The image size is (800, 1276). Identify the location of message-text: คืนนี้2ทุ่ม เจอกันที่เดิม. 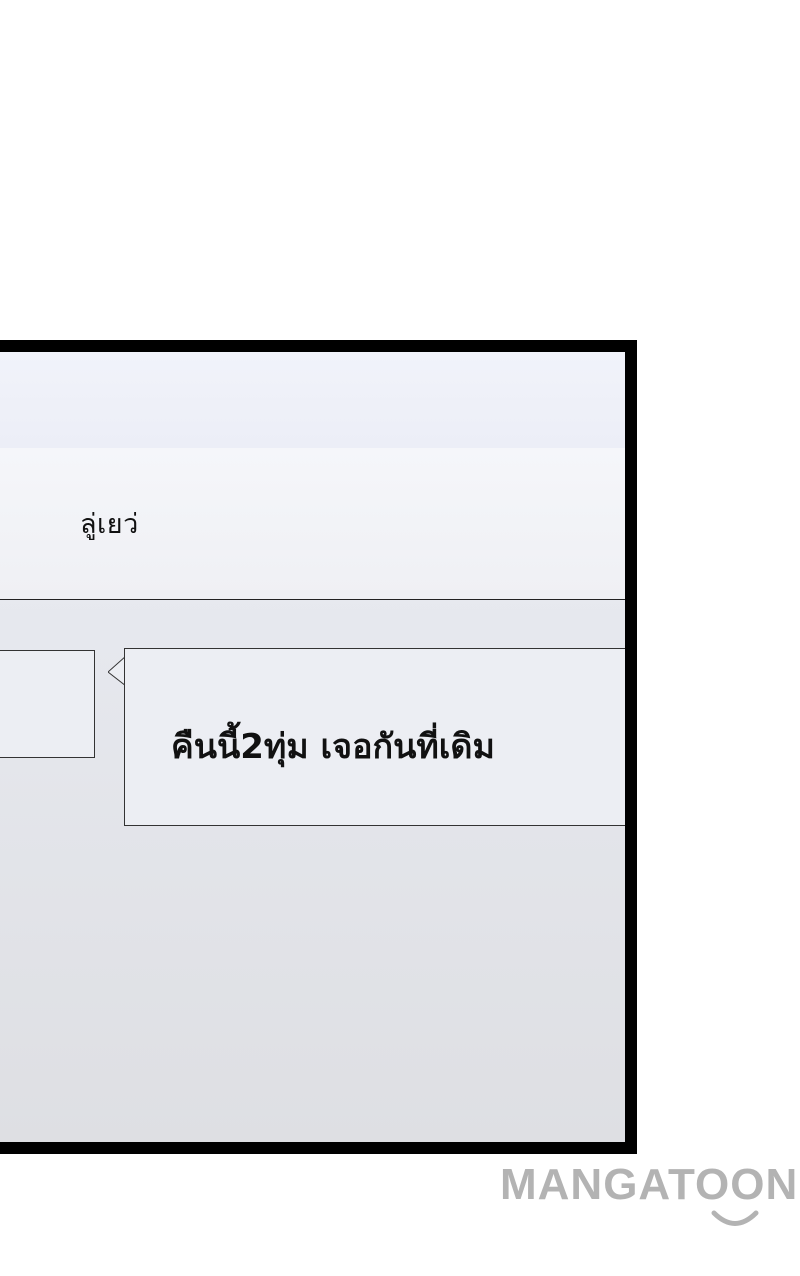
(333, 747).